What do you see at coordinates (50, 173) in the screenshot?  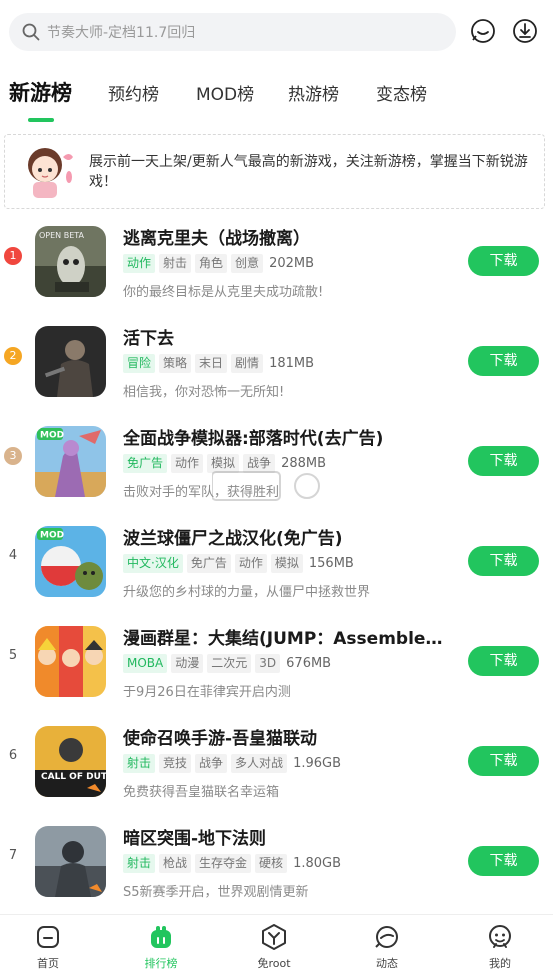 I see `mascot-icon` at bounding box center [50, 173].